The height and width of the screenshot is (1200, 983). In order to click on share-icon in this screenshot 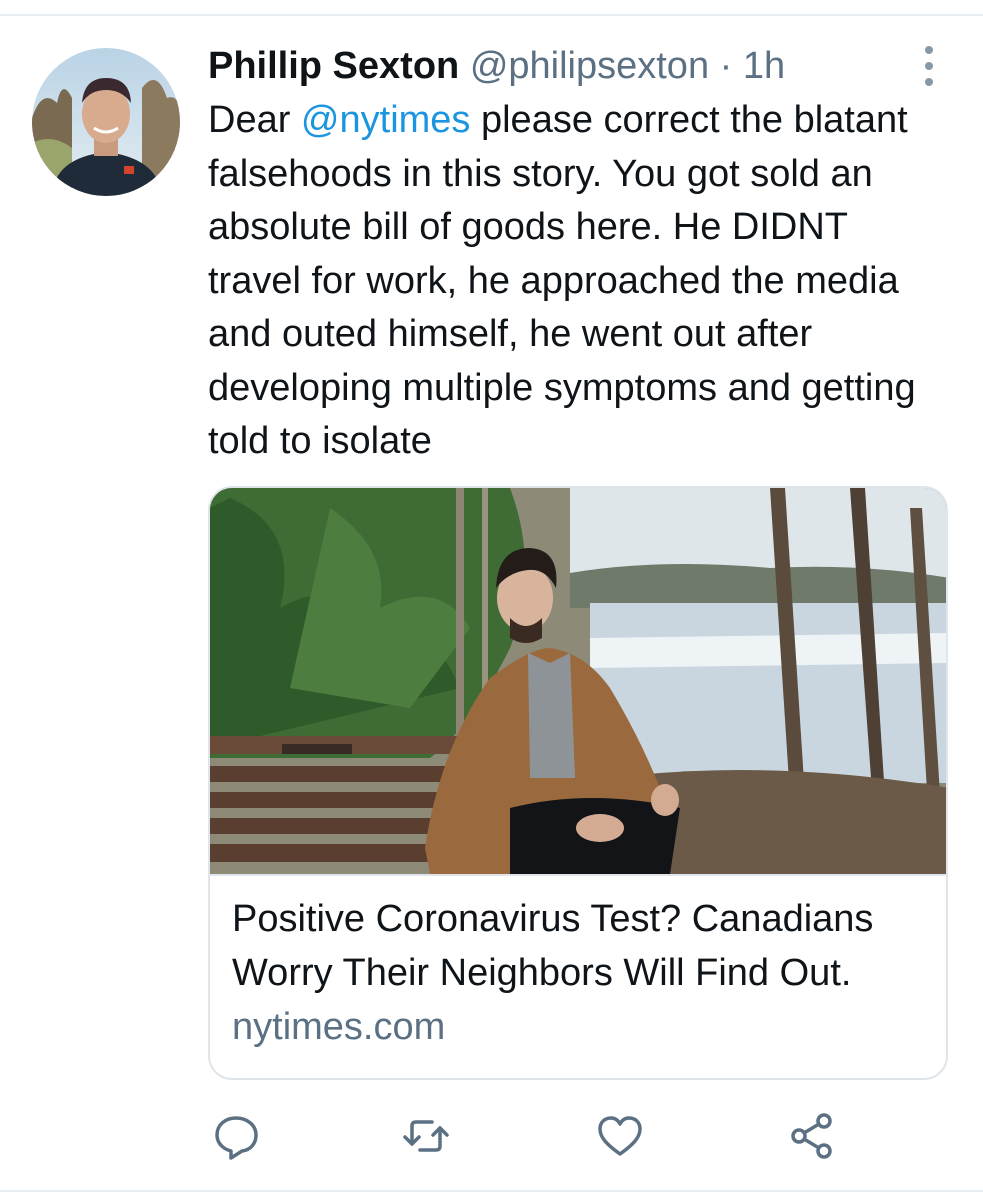, I will do `click(811, 1136)`.